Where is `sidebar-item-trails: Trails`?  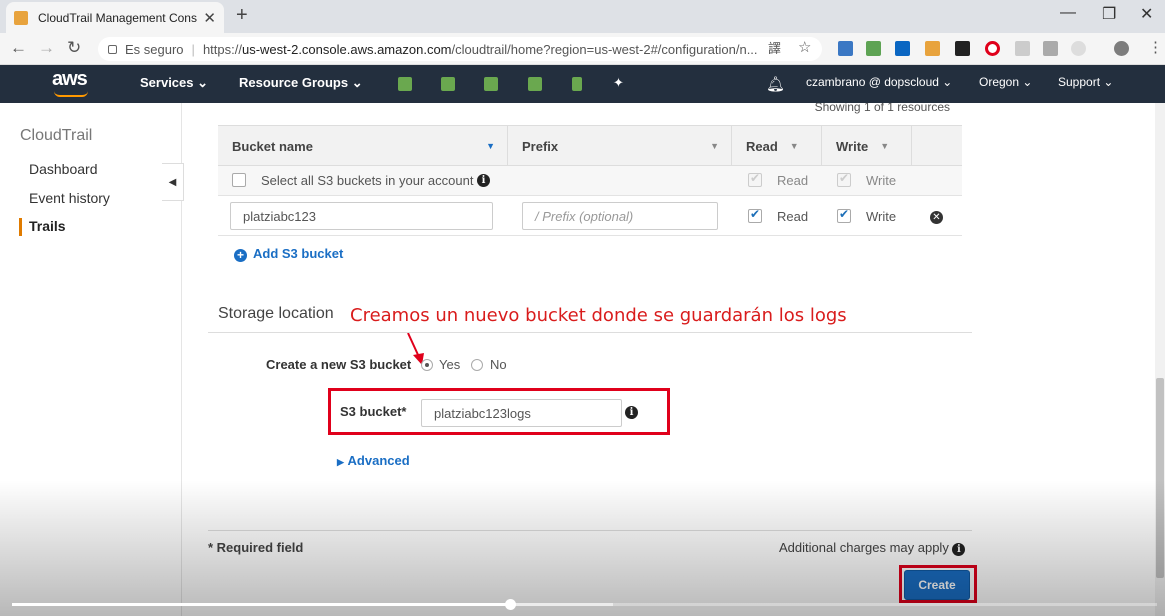
sidebar-item-trails: Trails is located at coordinates (47, 226).